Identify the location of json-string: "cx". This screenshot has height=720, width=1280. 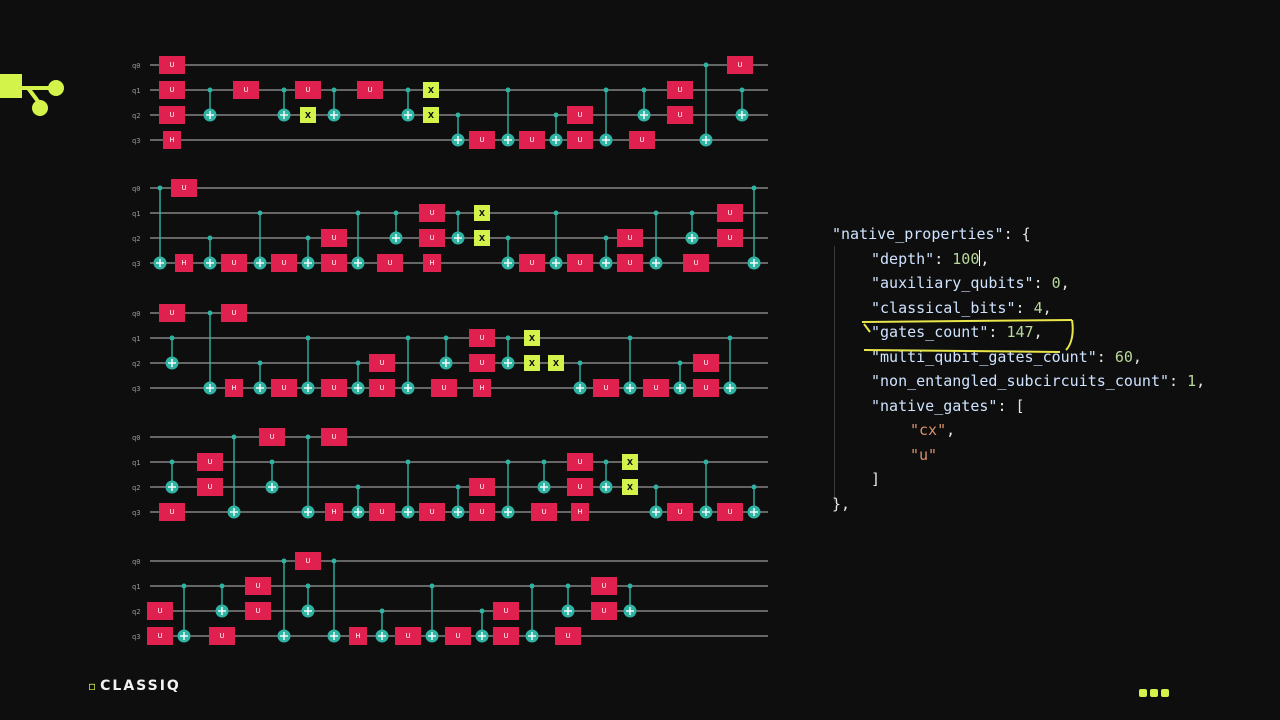
(928, 430).